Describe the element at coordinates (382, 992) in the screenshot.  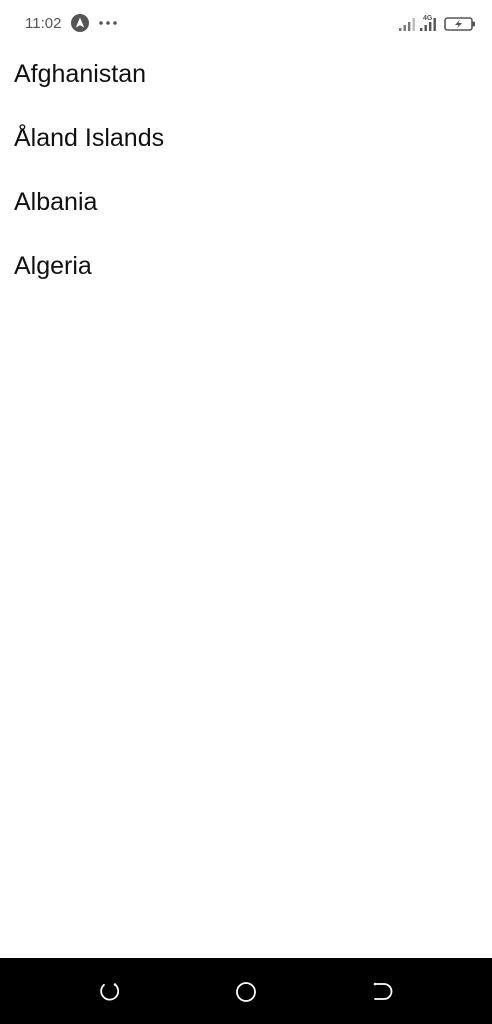
I see `back-icon` at that location.